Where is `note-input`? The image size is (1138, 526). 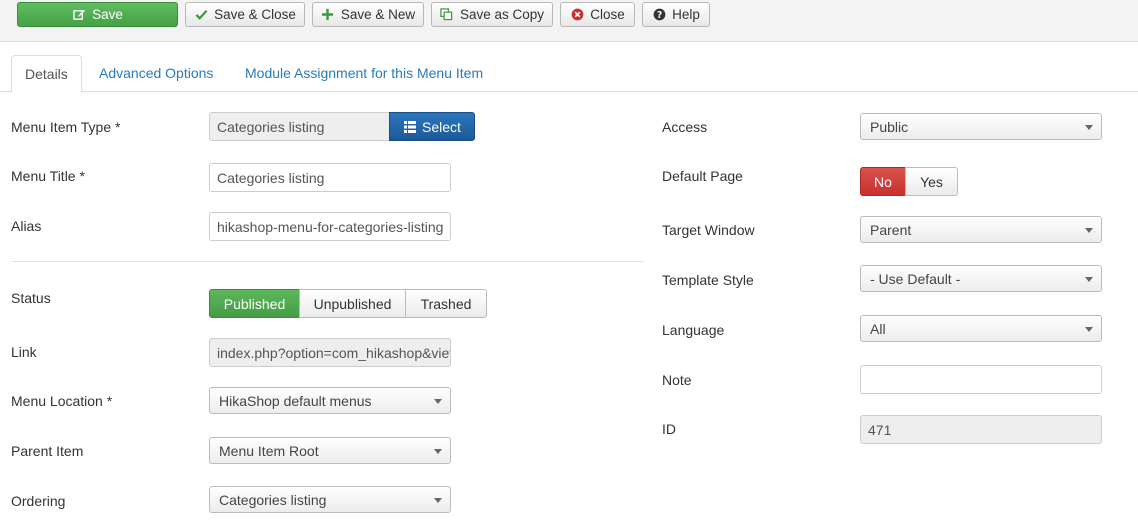
note-input is located at coordinates (981, 379).